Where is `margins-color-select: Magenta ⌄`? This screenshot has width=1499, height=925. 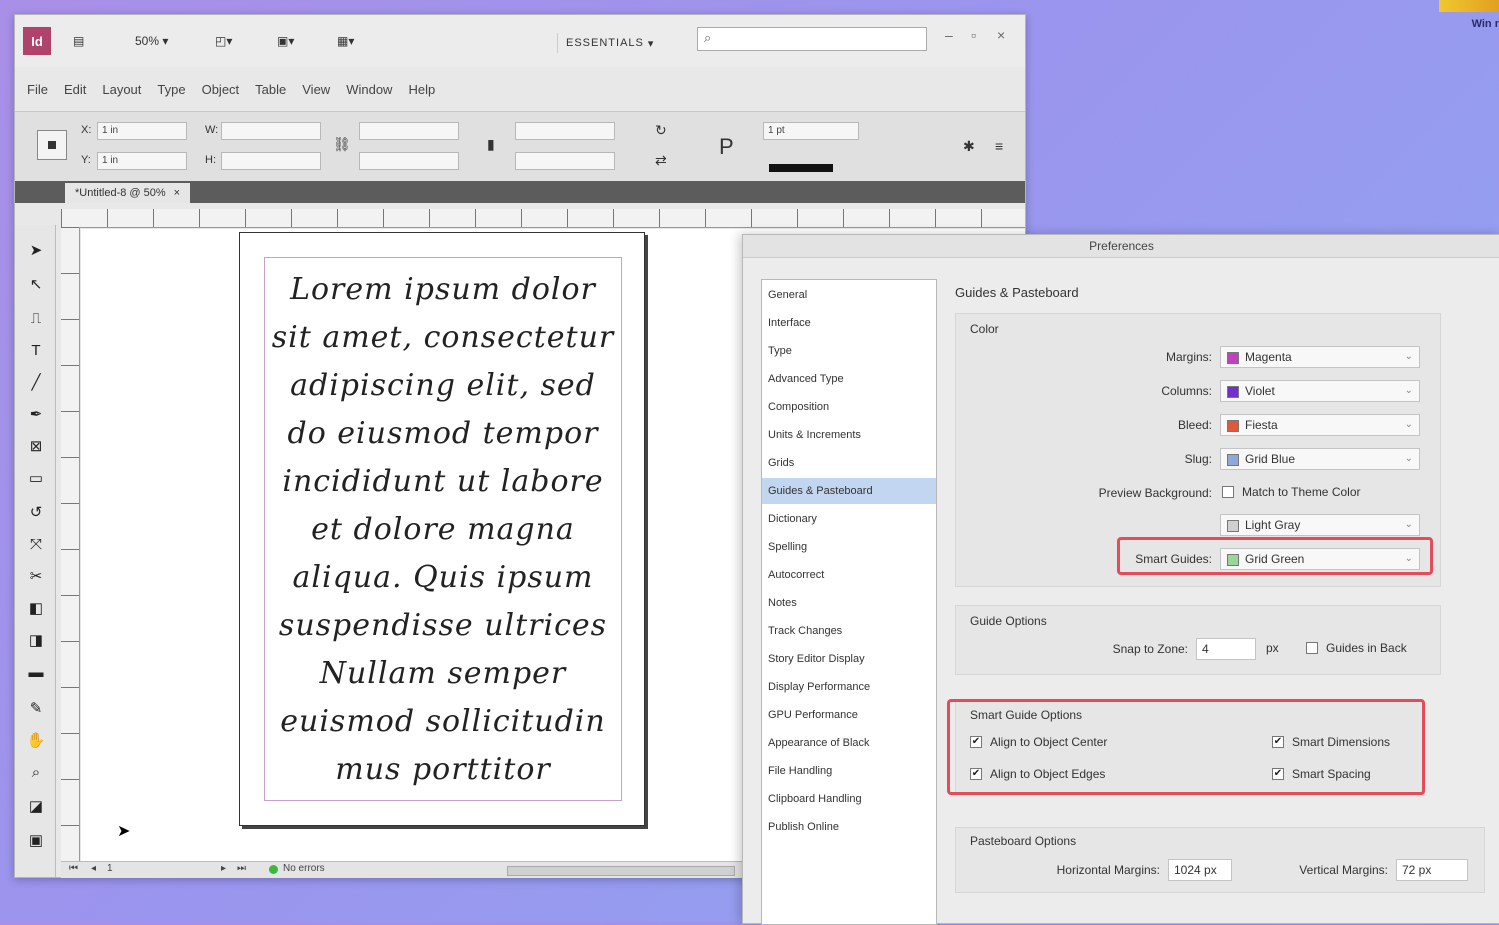
margins-color-select: Magenta ⌄ is located at coordinates (1320, 357).